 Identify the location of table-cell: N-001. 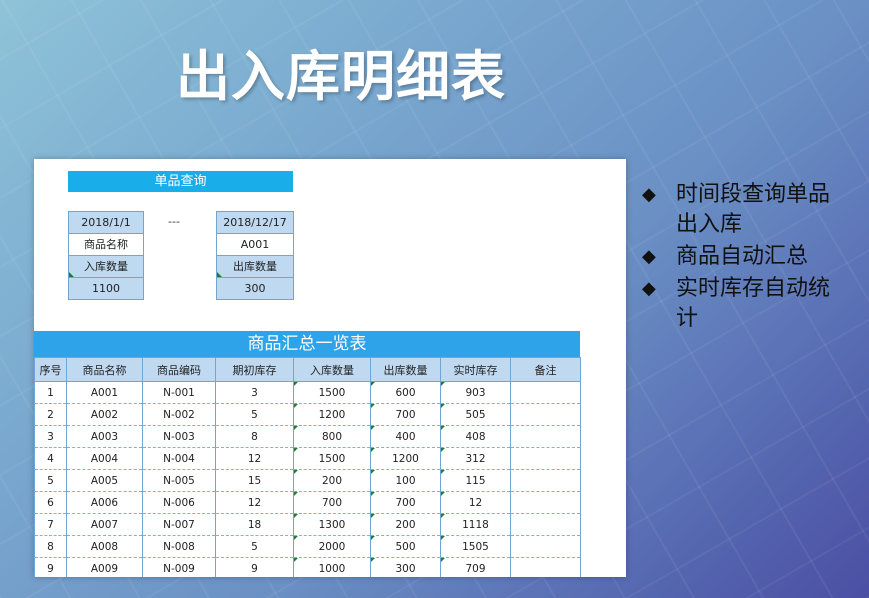
(179, 392).